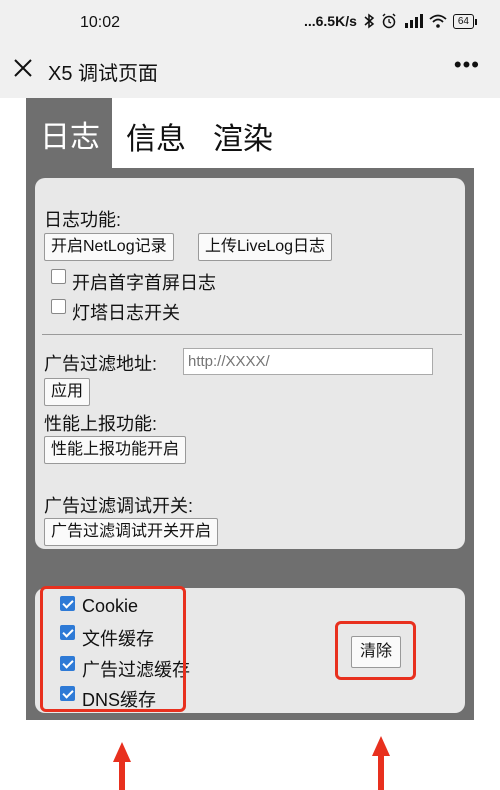  I want to click on status-time: 10:02, so click(100, 22).